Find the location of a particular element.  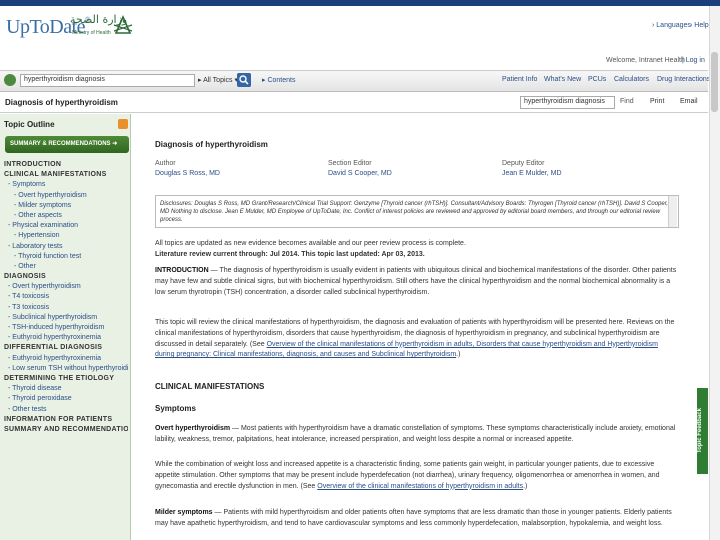

clinical-manifestations-heading: CLINICAL MANIFESTATIONS is located at coordinates (210, 386).